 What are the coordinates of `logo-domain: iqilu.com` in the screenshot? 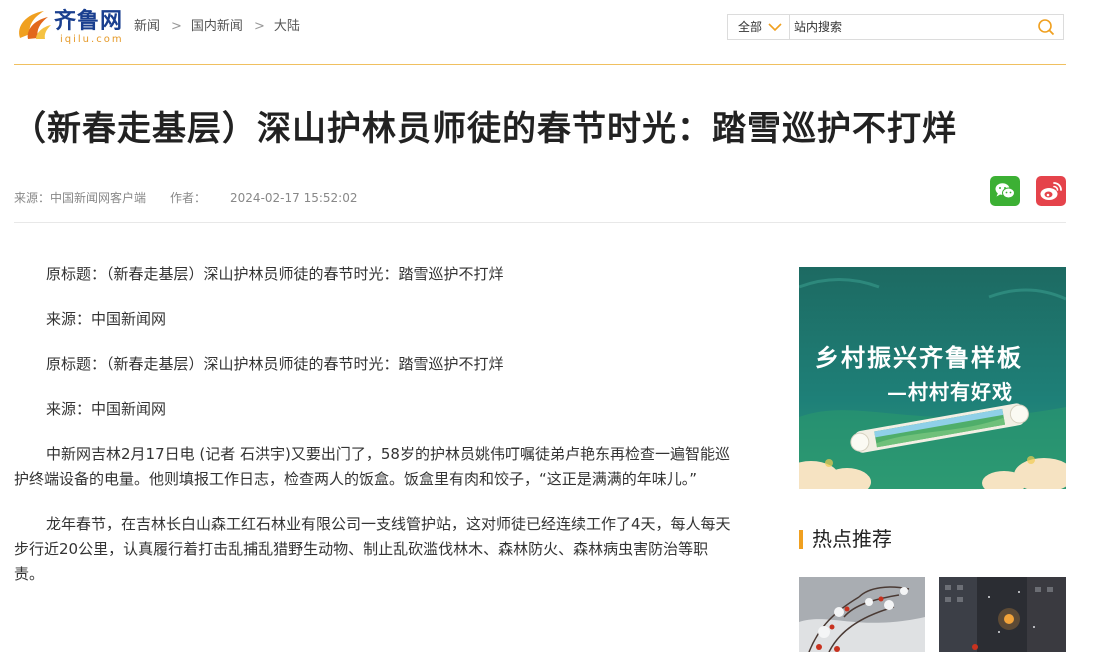 It's located at (92, 39).